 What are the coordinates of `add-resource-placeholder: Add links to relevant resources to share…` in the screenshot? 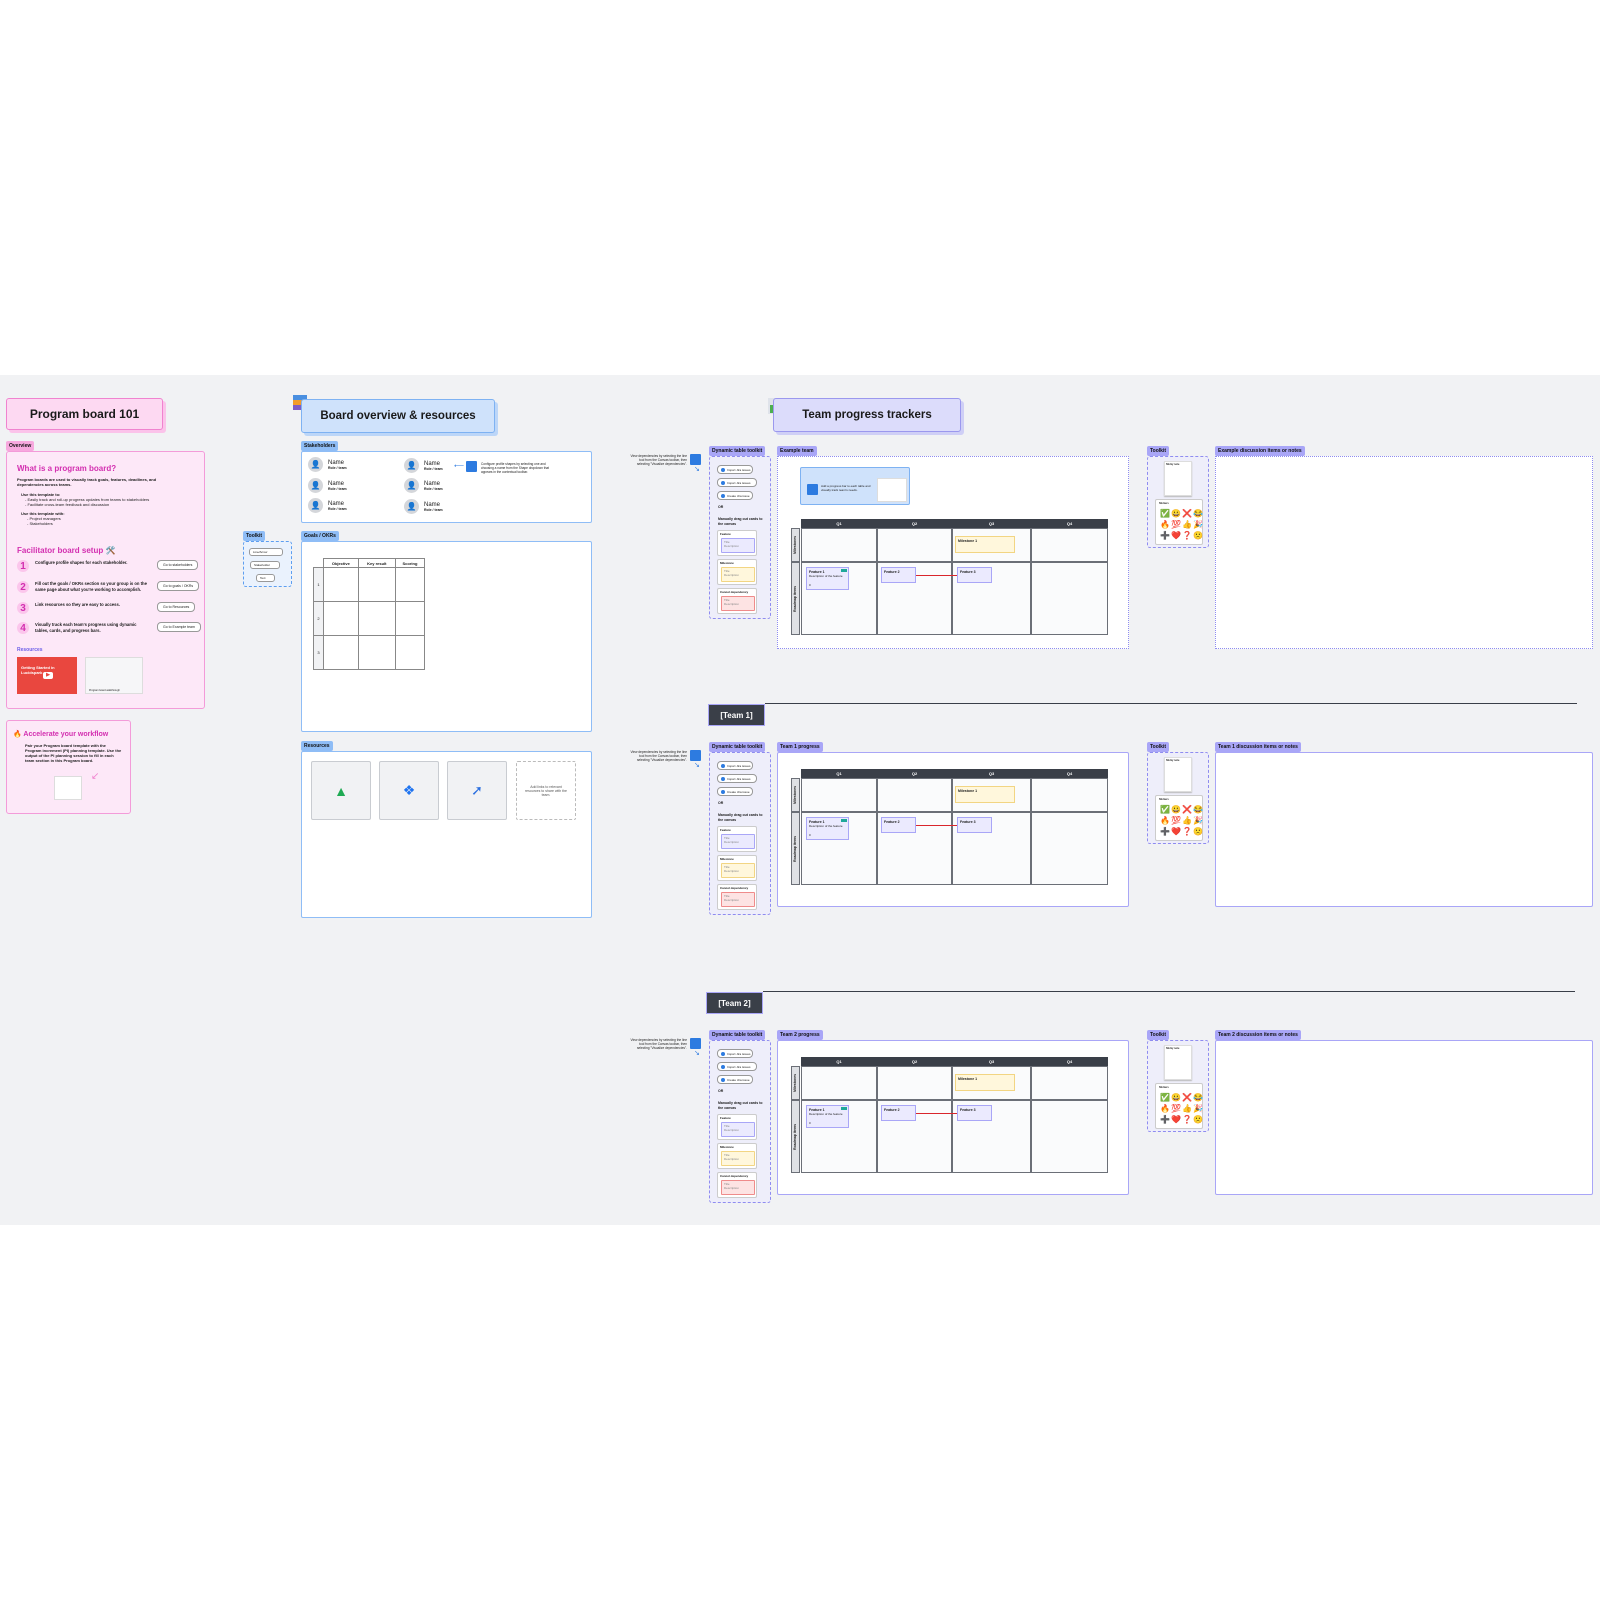 It's located at (546, 790).